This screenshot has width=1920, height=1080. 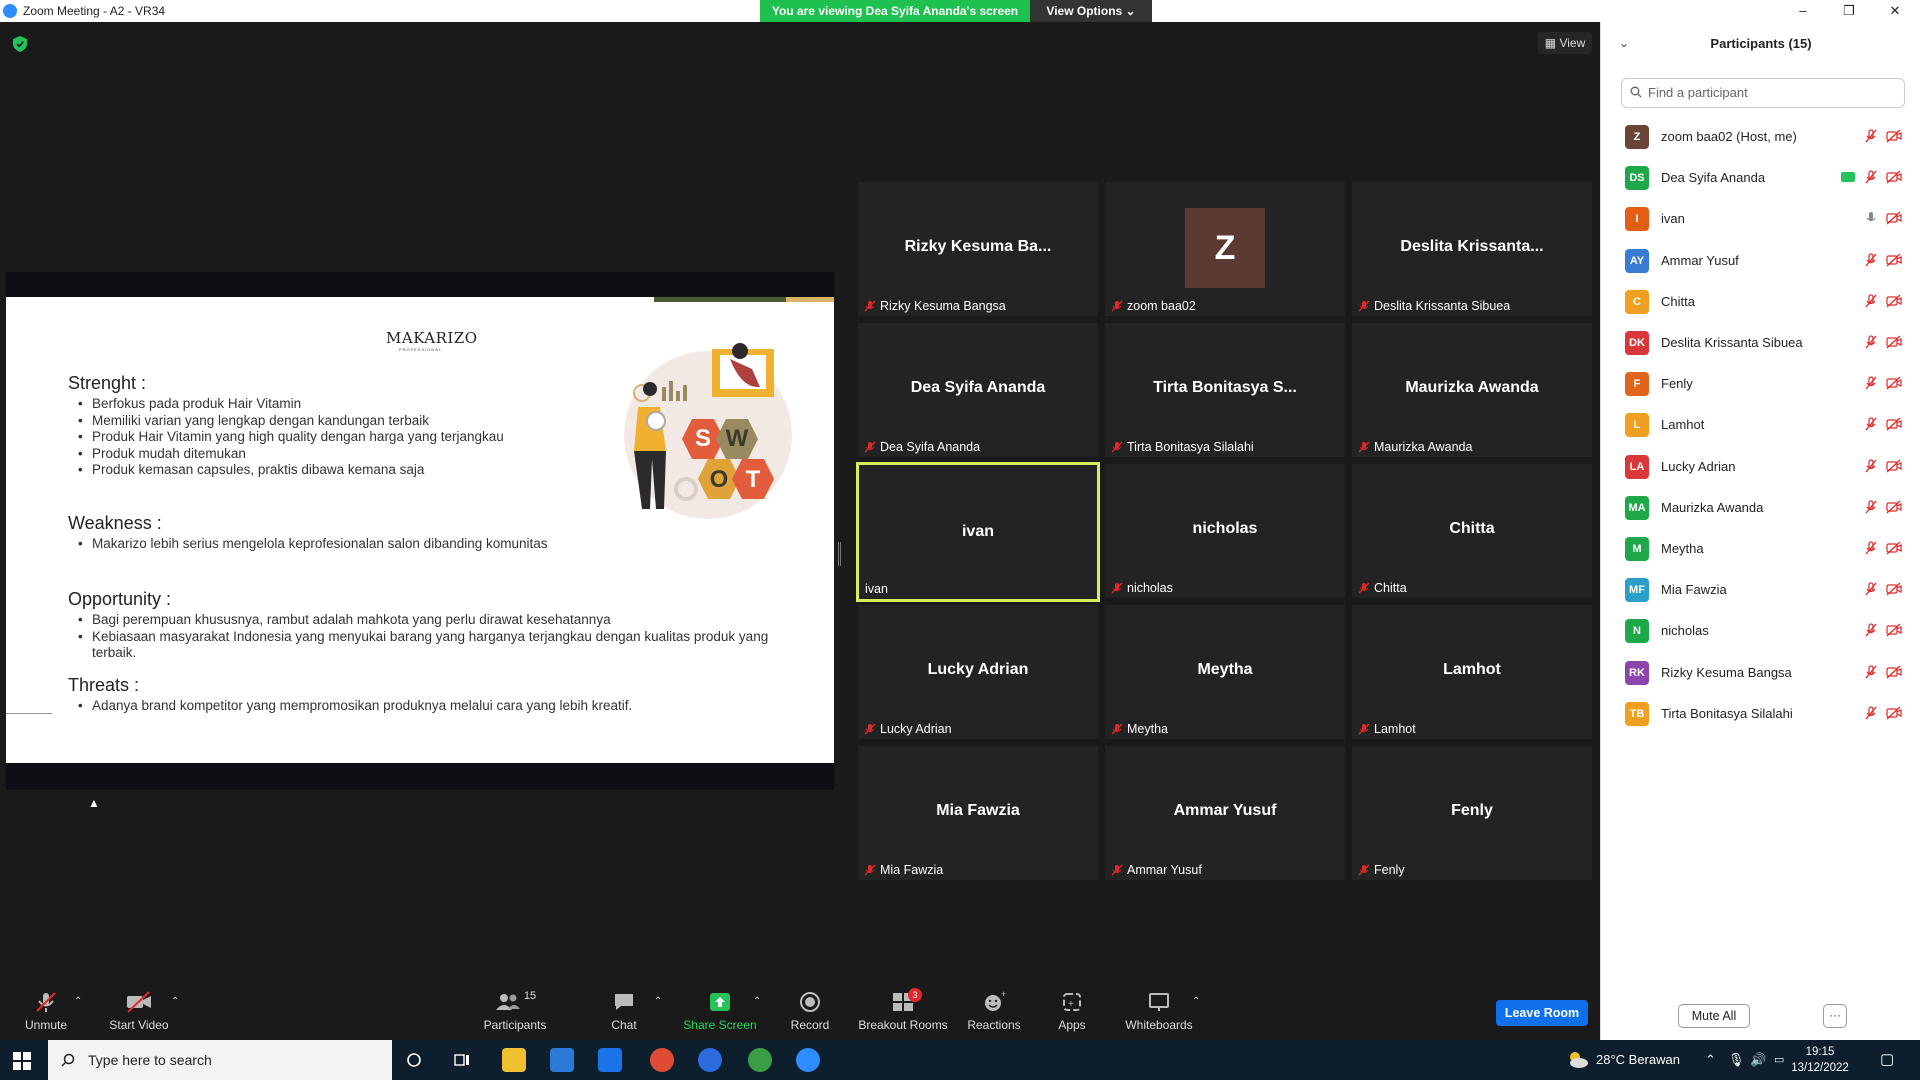 I want to click on taskbar-search-box: Type here to search, so click(x=220, y=1060).